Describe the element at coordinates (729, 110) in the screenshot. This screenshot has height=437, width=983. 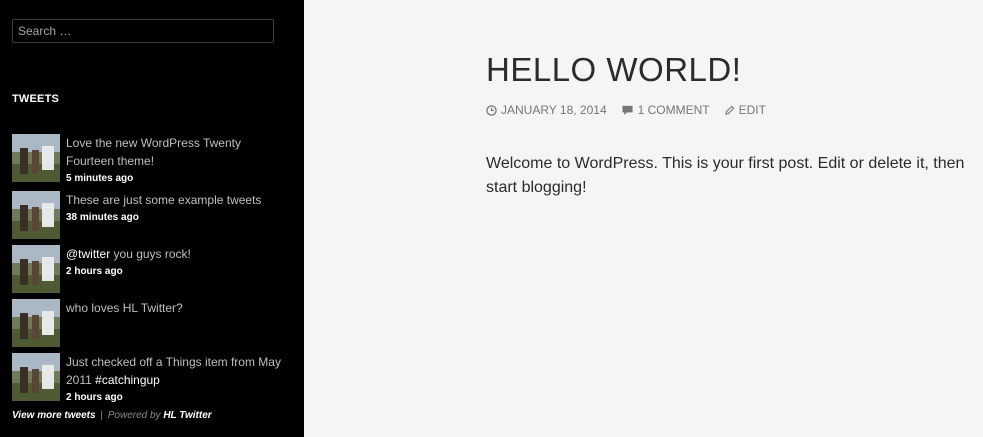
I see `pencil-icon` at that location.